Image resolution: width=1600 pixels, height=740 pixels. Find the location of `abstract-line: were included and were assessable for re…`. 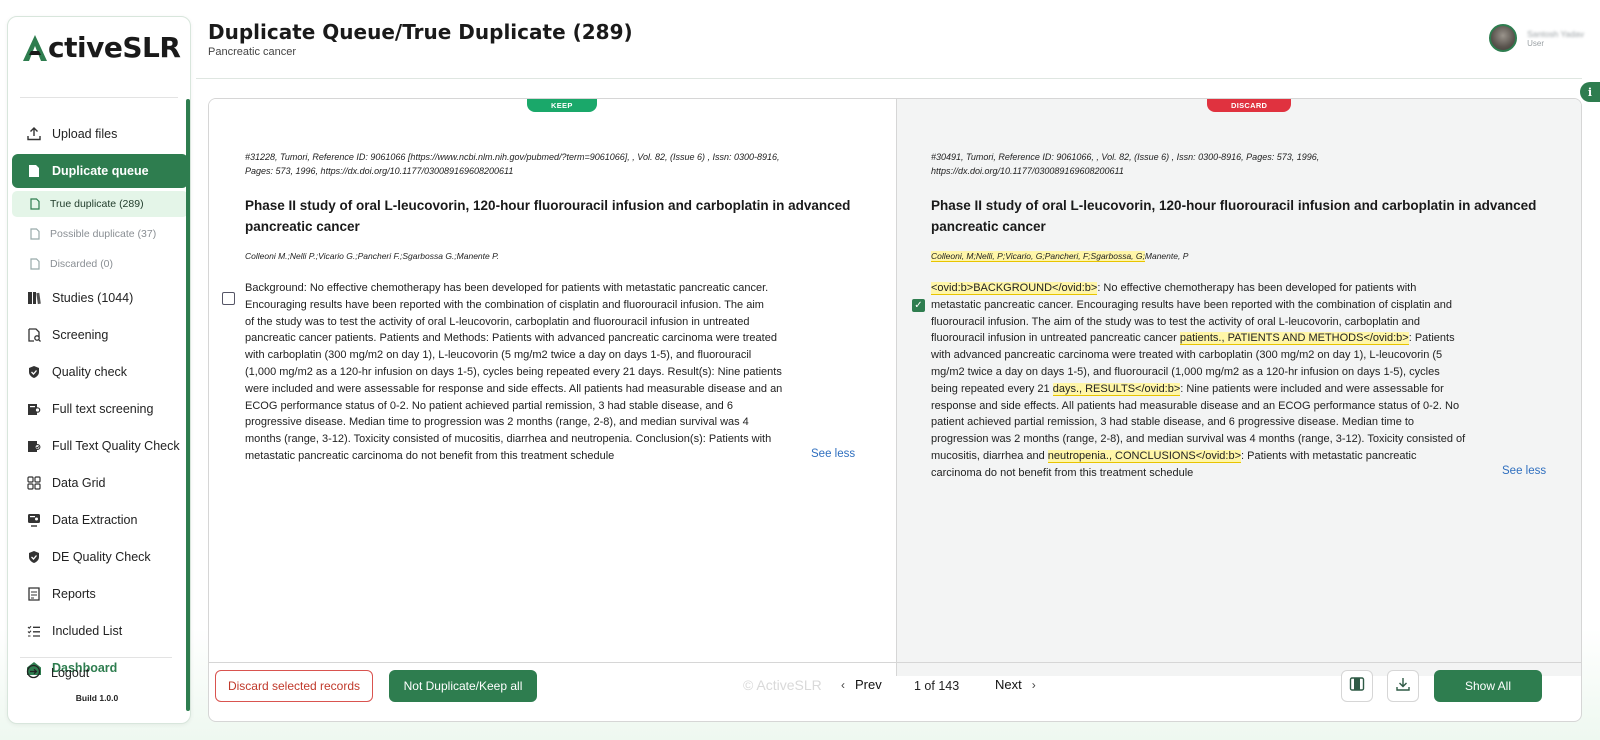

abstract-line: were included and were assessable for re… is located at coordinates (514, 388).